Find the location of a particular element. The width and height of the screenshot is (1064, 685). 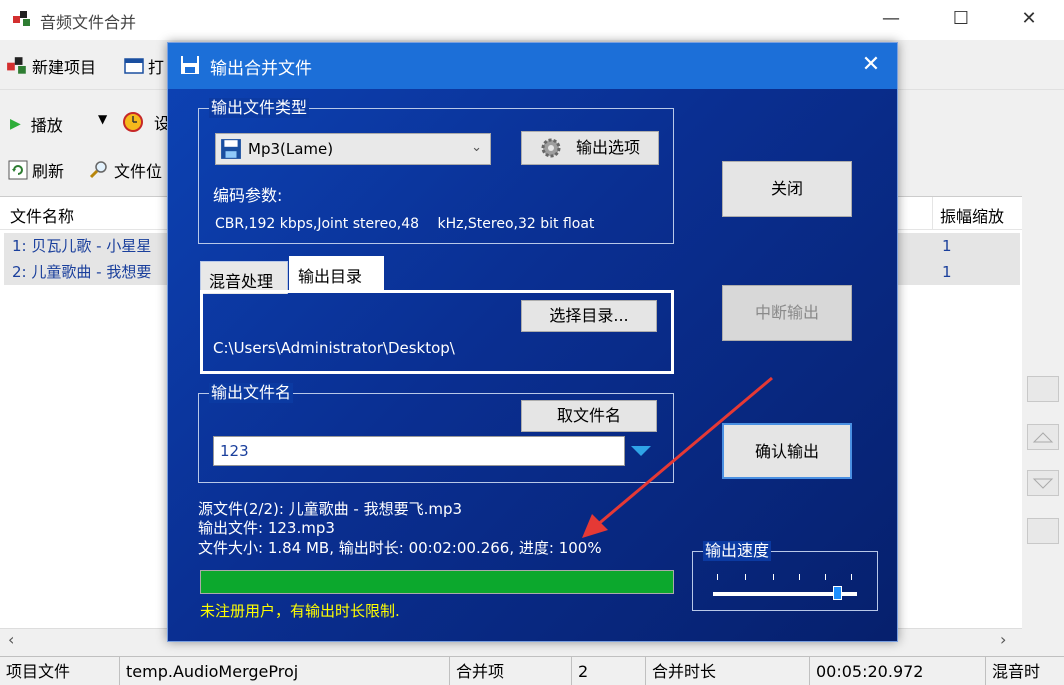

settings-button: 设 is located at coordinates (146, 122).